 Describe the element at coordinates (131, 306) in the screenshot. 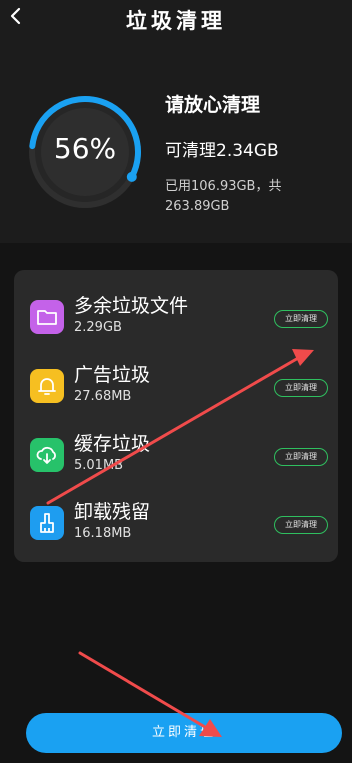

I see `item-name: 多余垃圾文件` at that location.